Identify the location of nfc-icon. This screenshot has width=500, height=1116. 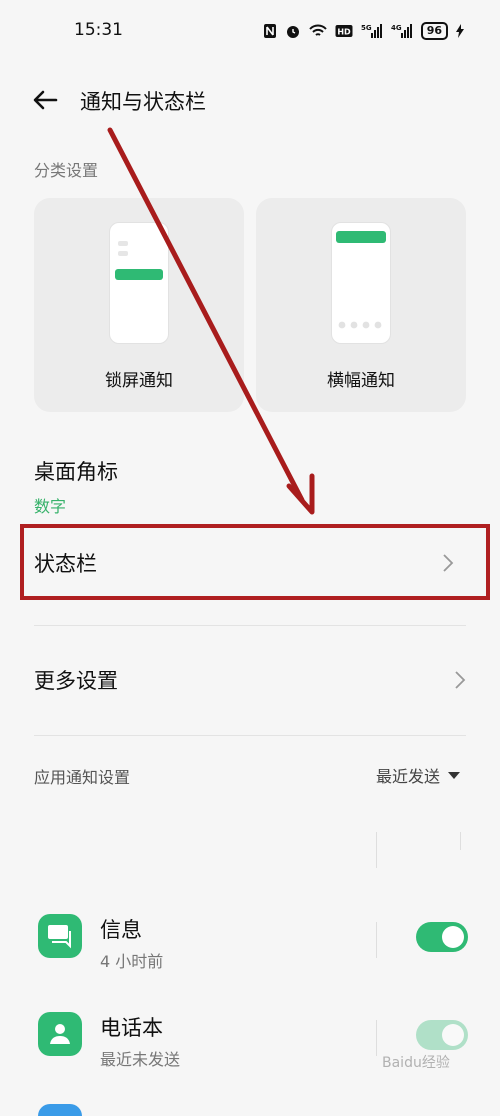
(270, 31).